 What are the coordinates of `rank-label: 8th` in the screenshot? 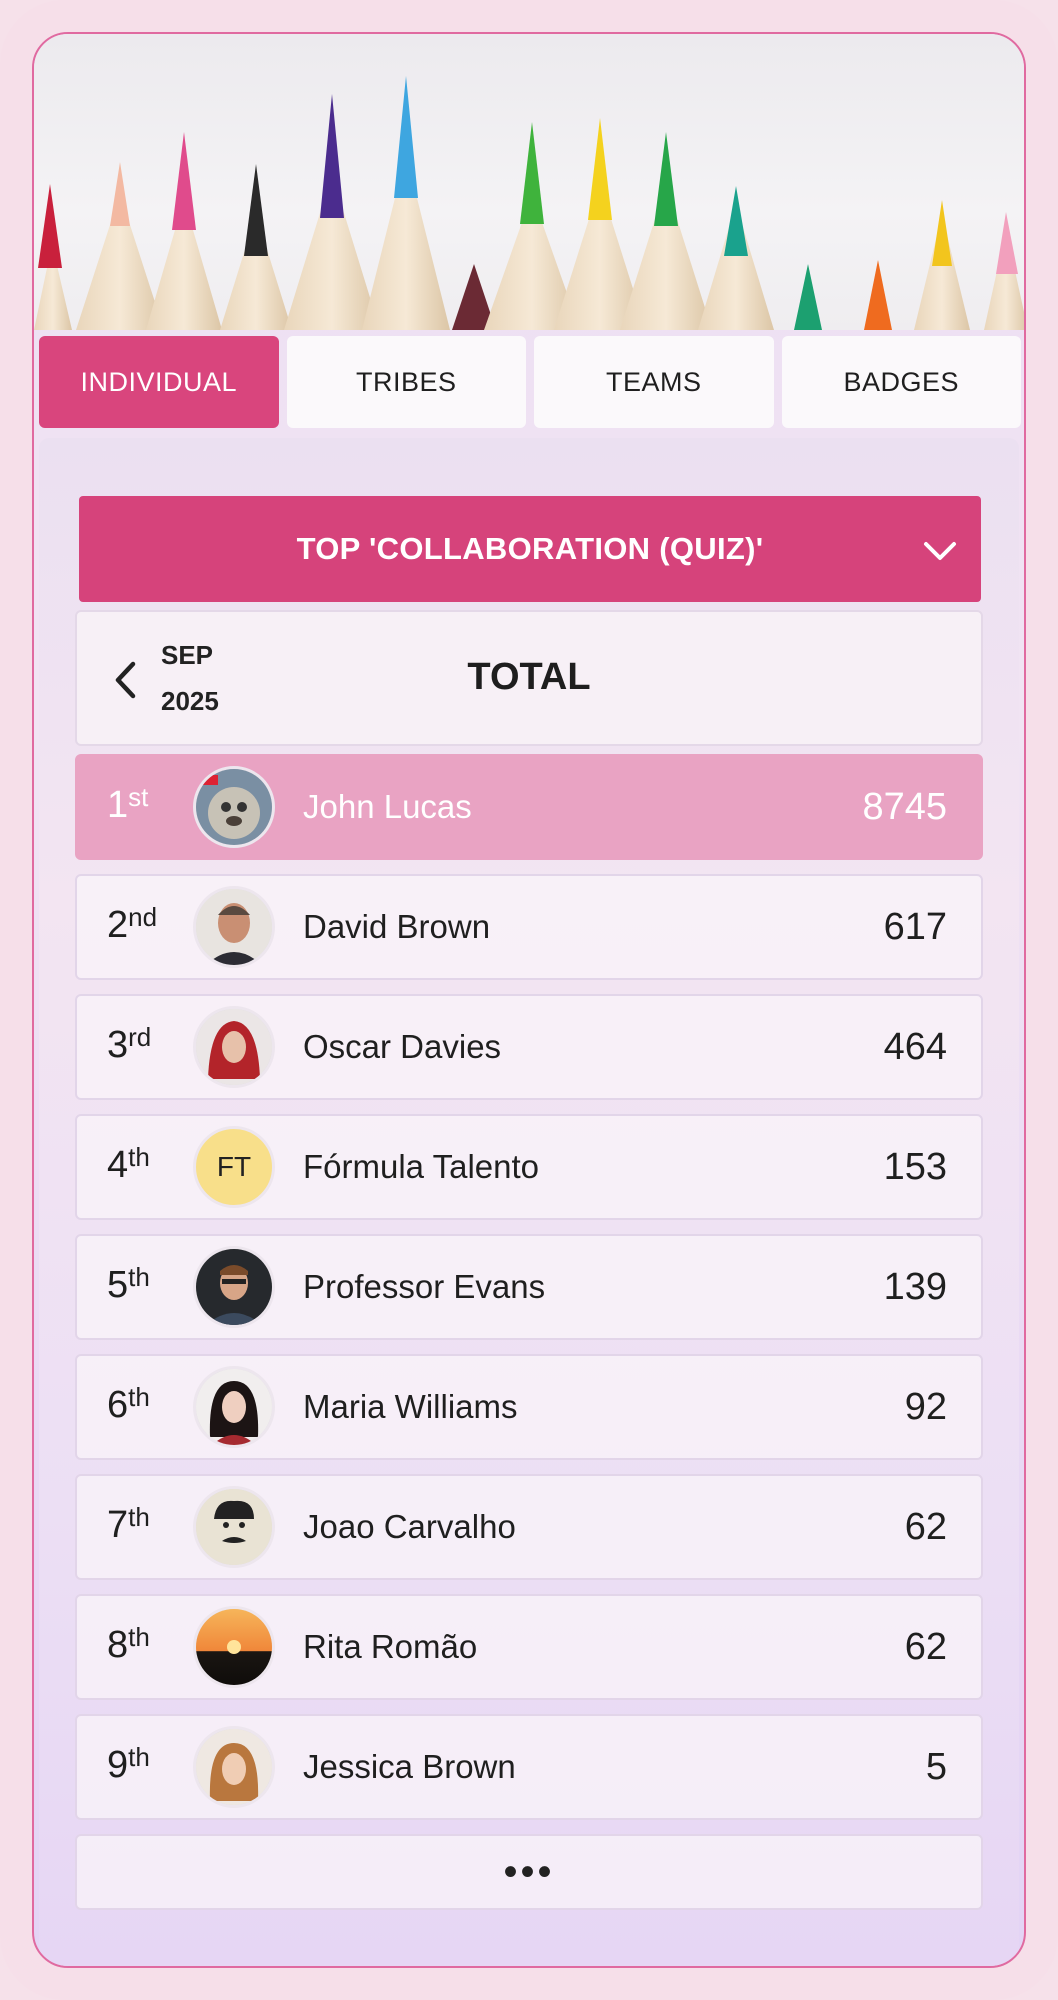 It's located at (128, 1644).